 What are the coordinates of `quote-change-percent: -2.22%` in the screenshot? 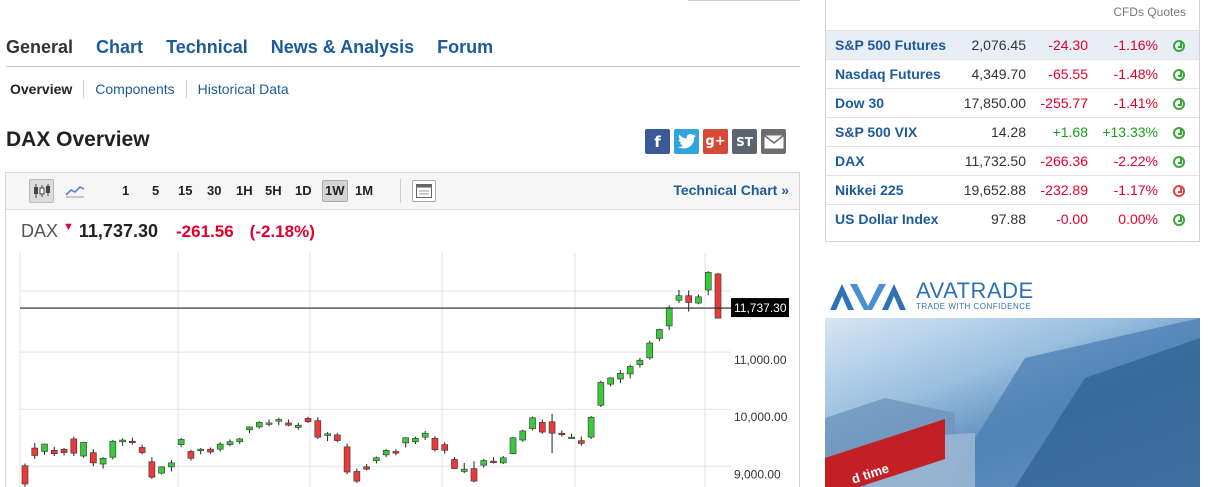 It's located at (1135, 161).